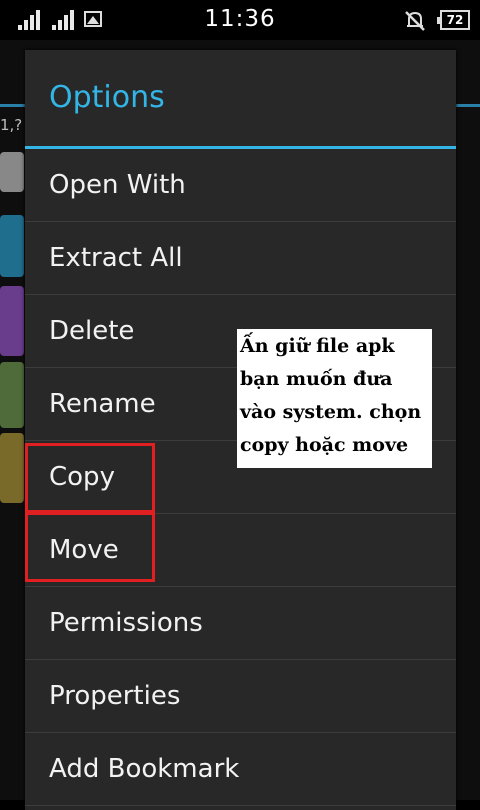 The width and height of the screenshot is (480, 810). What do you see at coordinates (240, 696) in the screenshot?
I see `menu-item-properties: Properties` at bounding box center [240, 696].